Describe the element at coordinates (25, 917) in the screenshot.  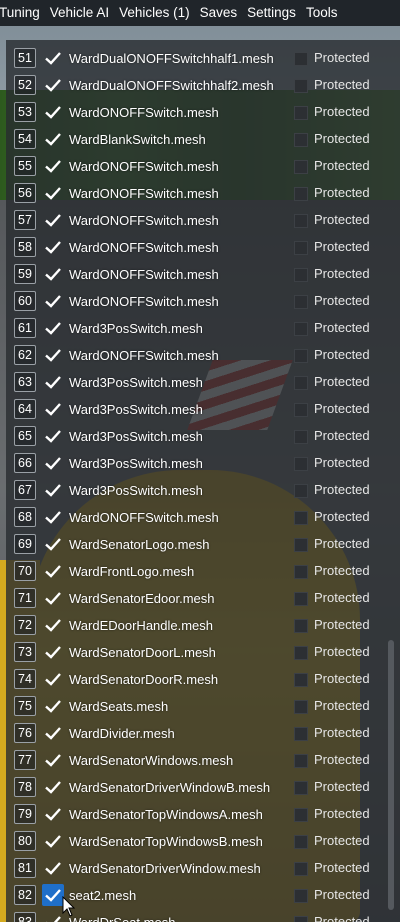
I see `row-index-box: 83` at that location.